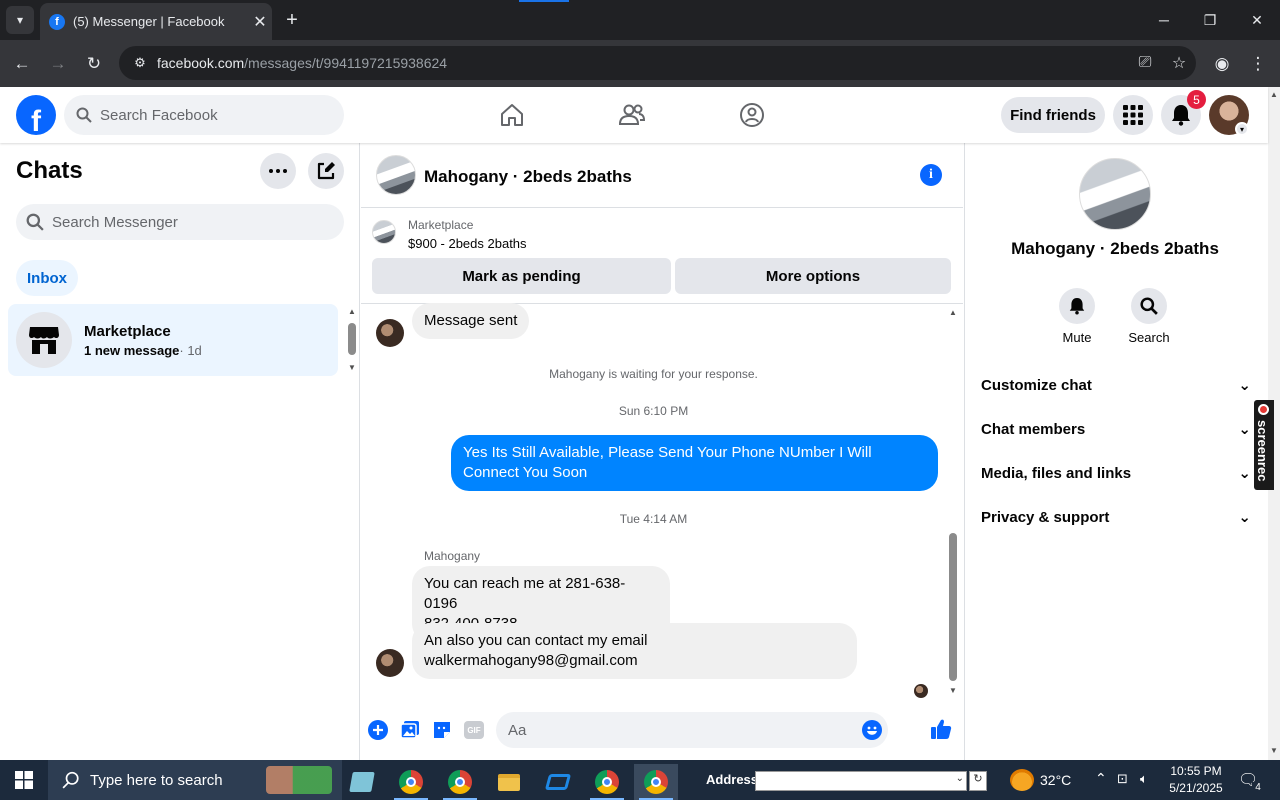 Image resolution: width=1280 pixels, height=800 pixels. What do you see at coordinates (512, 115) in the screenshot?
I see `home-icon` at bounding box center [512, 115].